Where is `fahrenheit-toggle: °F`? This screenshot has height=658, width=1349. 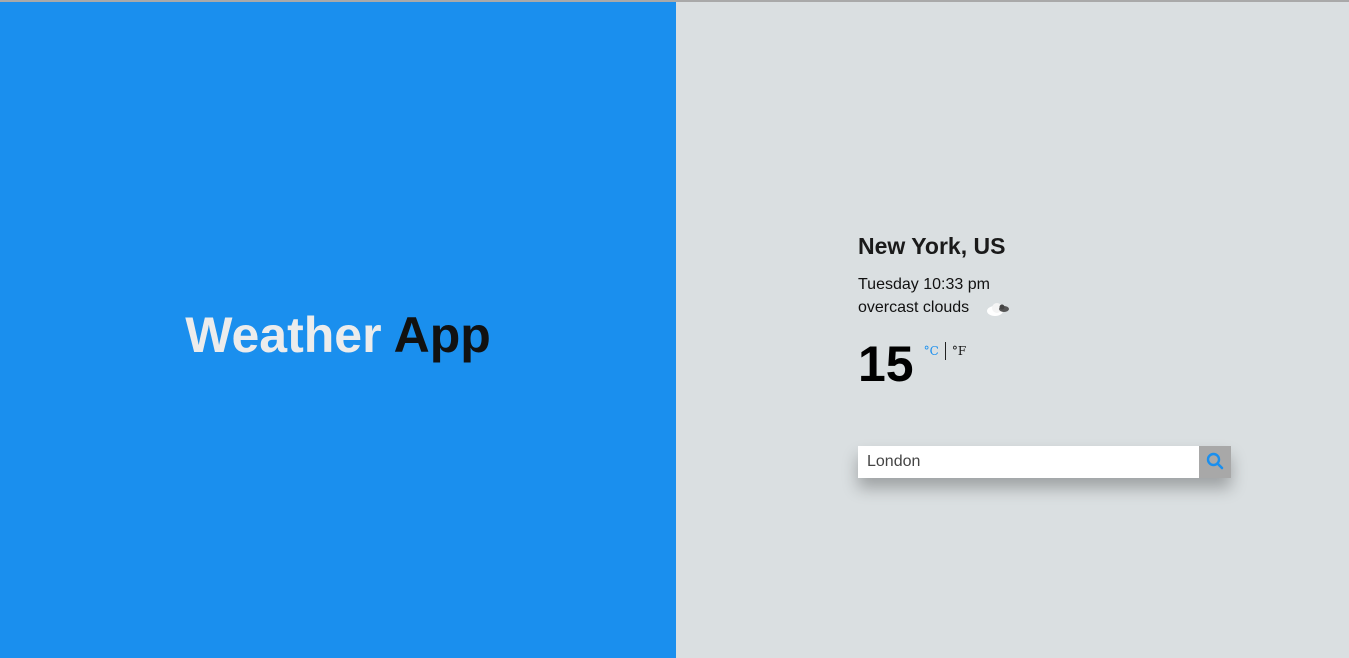
fahrenheit-toggle: °F is located at coordinates (959, 351).